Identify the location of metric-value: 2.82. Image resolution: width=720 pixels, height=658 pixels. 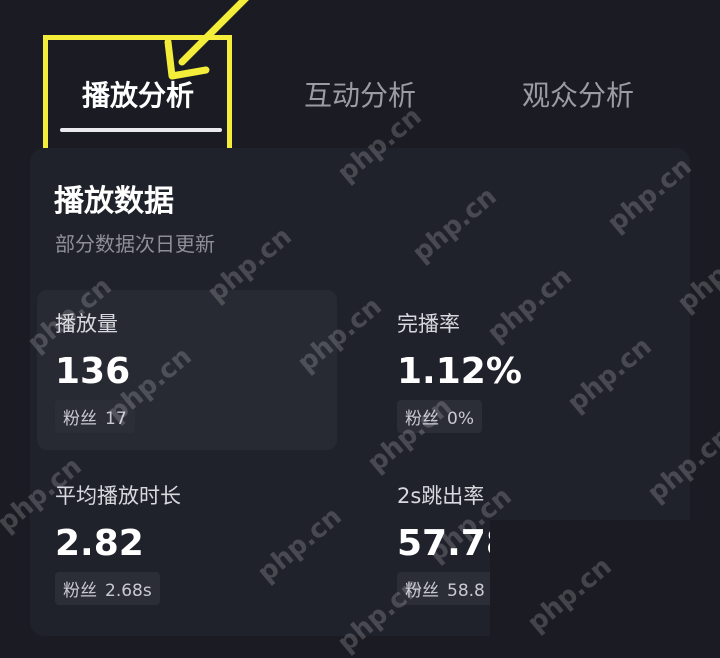
(99, 543).